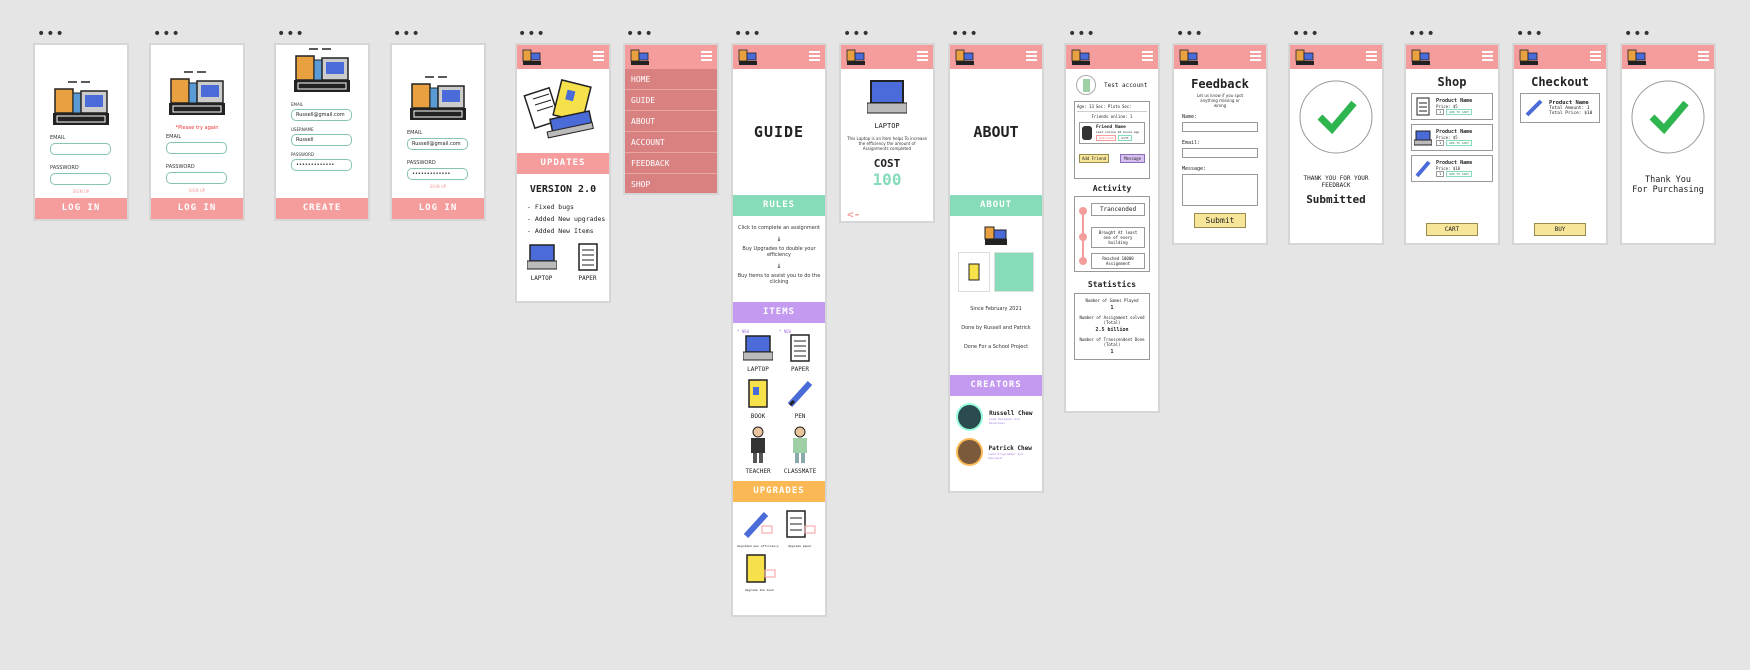 Image resolution: width=1750 pixels, height=670 pixels. I want to click on pen-item: PEN, so click(800, 399).